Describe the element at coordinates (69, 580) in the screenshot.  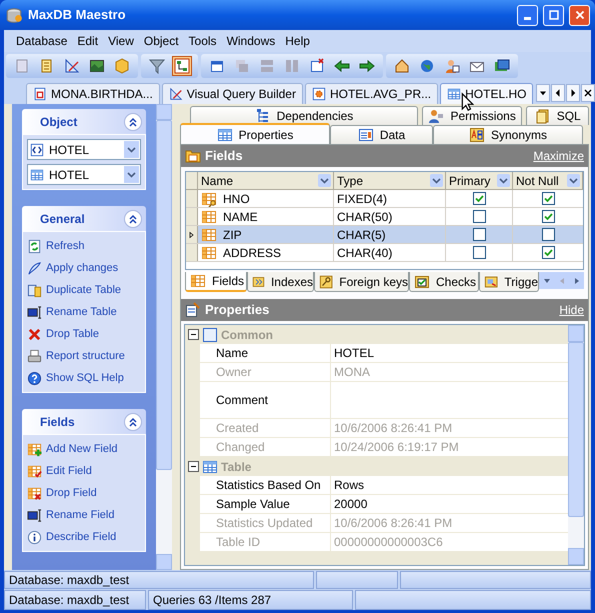
I see `status-text: Database: maxdb_test` at that location.